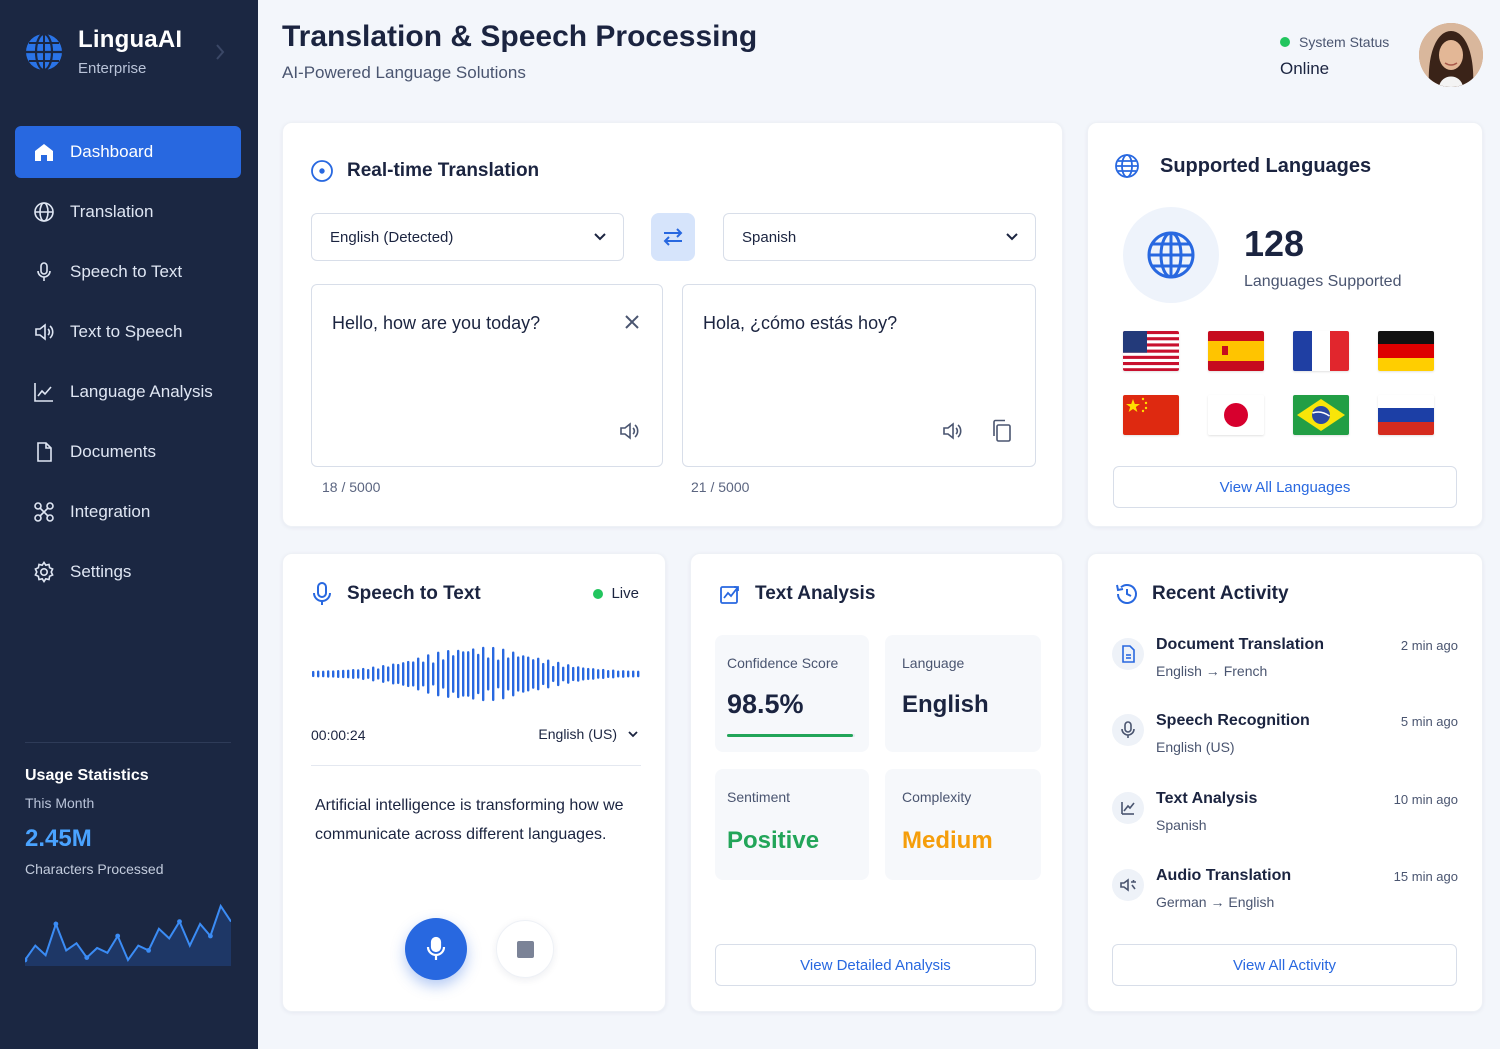 Image resolution: width=1500 pixels, height=1049 pixels. I want to click on brand: LinguaAI Enterprise, so click(103, 51).